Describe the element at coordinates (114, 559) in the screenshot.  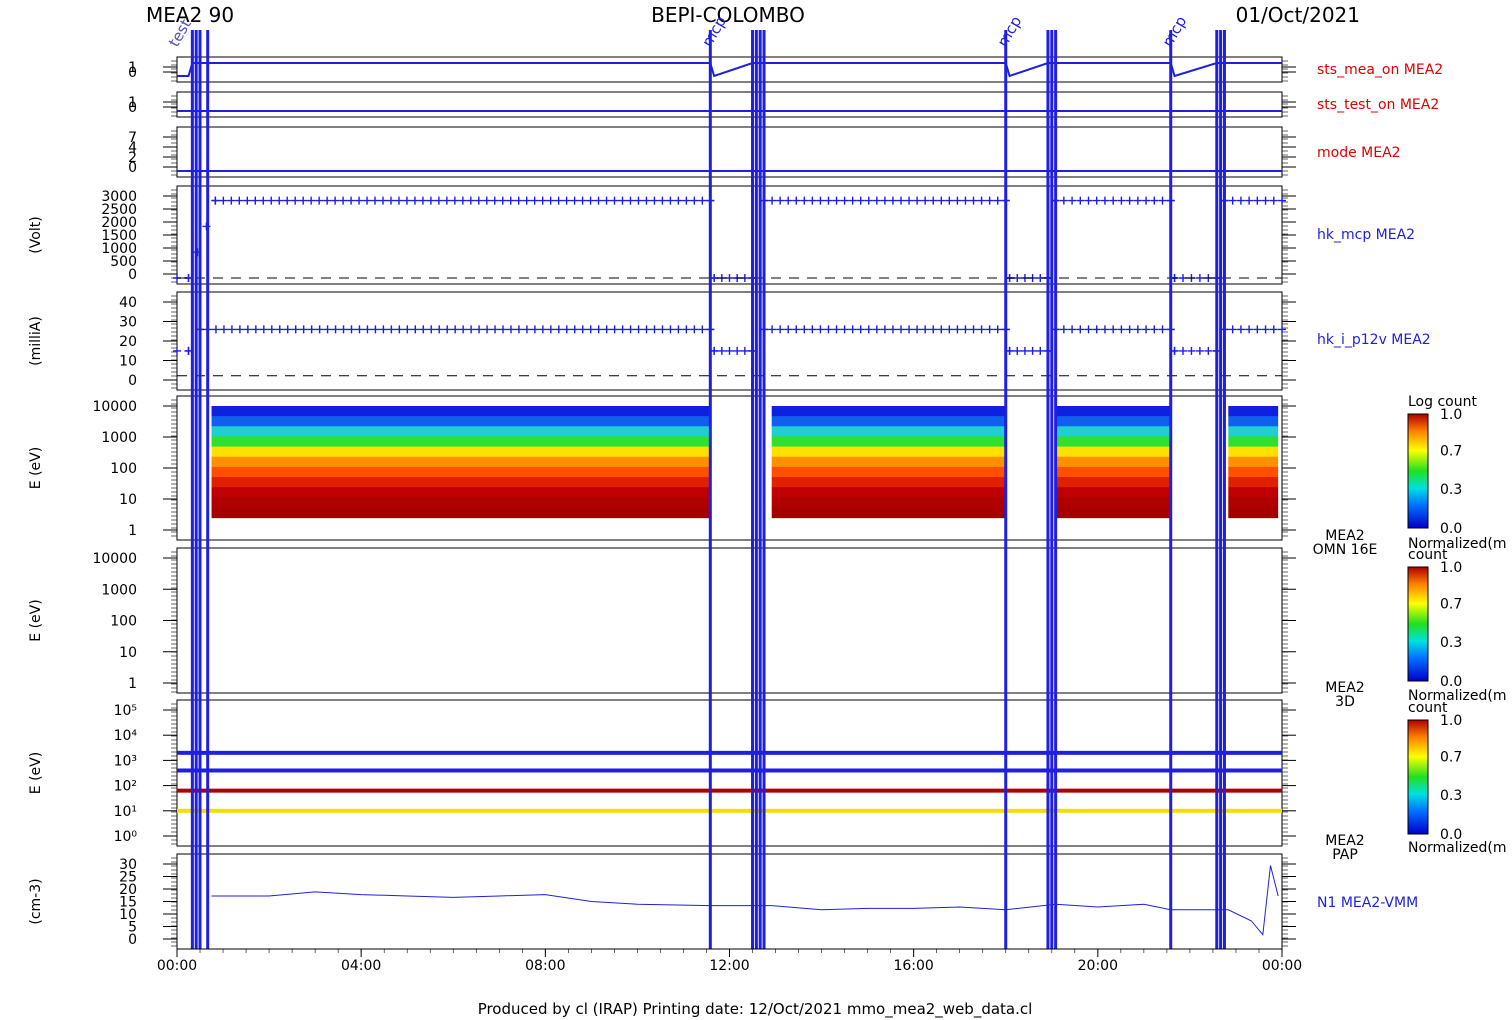
I see `y-tick-label: 10000` at that location.